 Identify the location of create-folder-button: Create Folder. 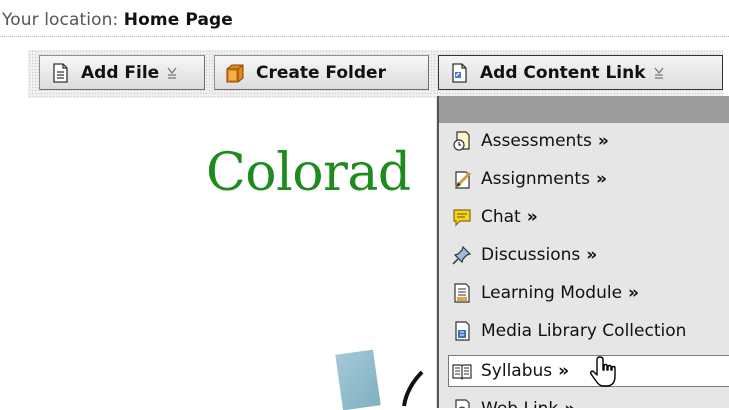
(321, 72).